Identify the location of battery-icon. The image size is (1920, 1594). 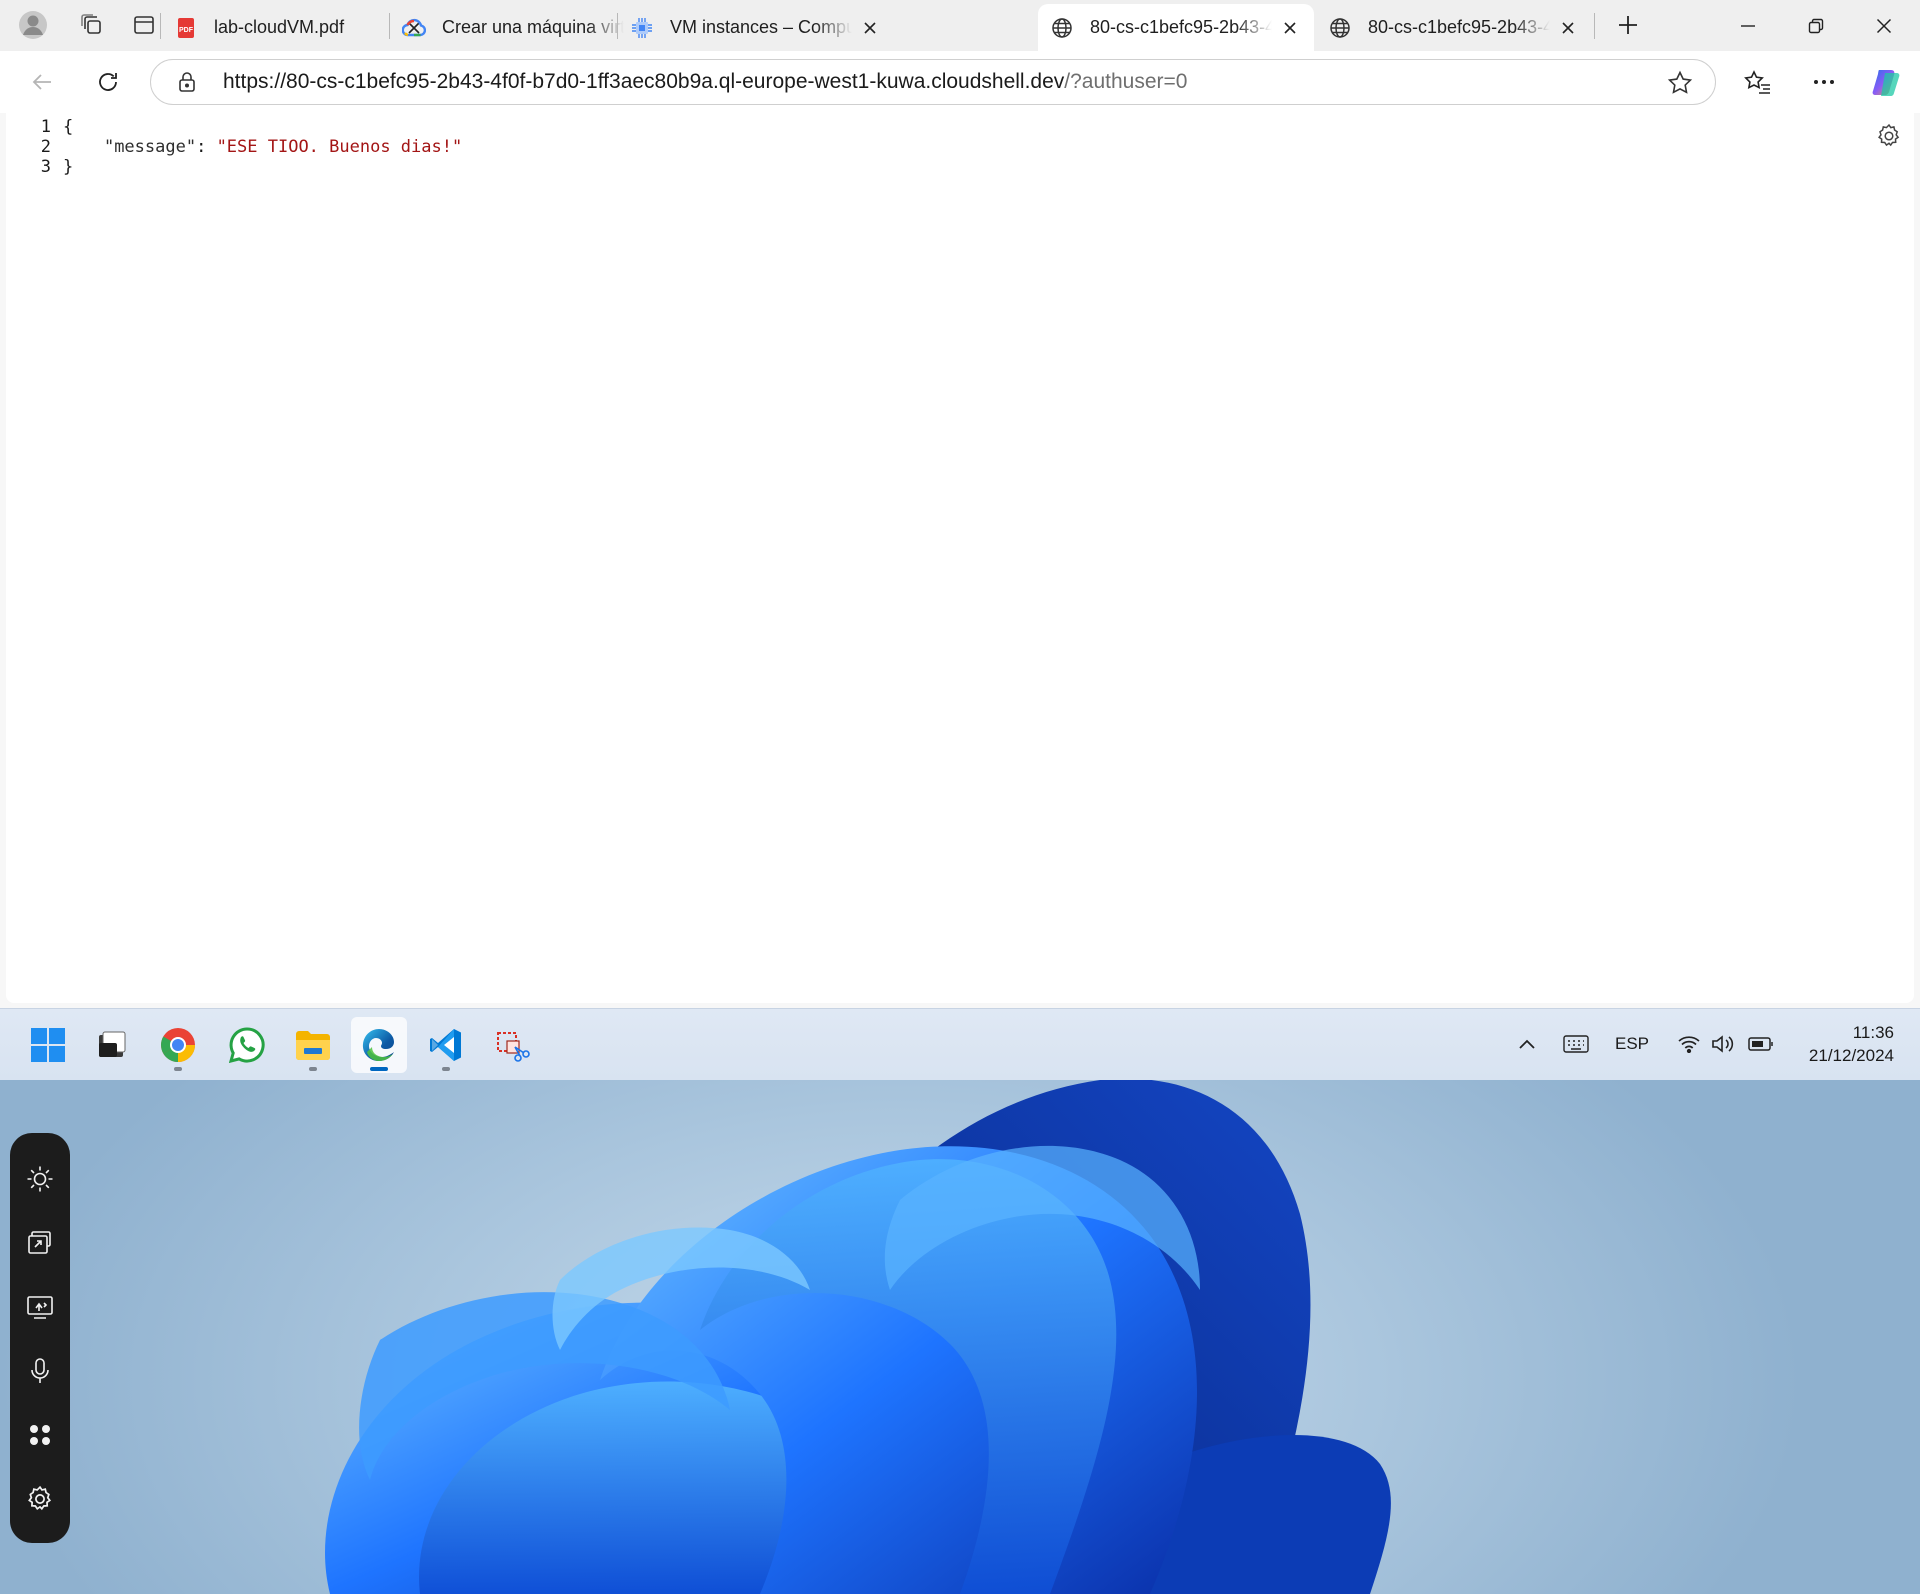
(1761, 1044).